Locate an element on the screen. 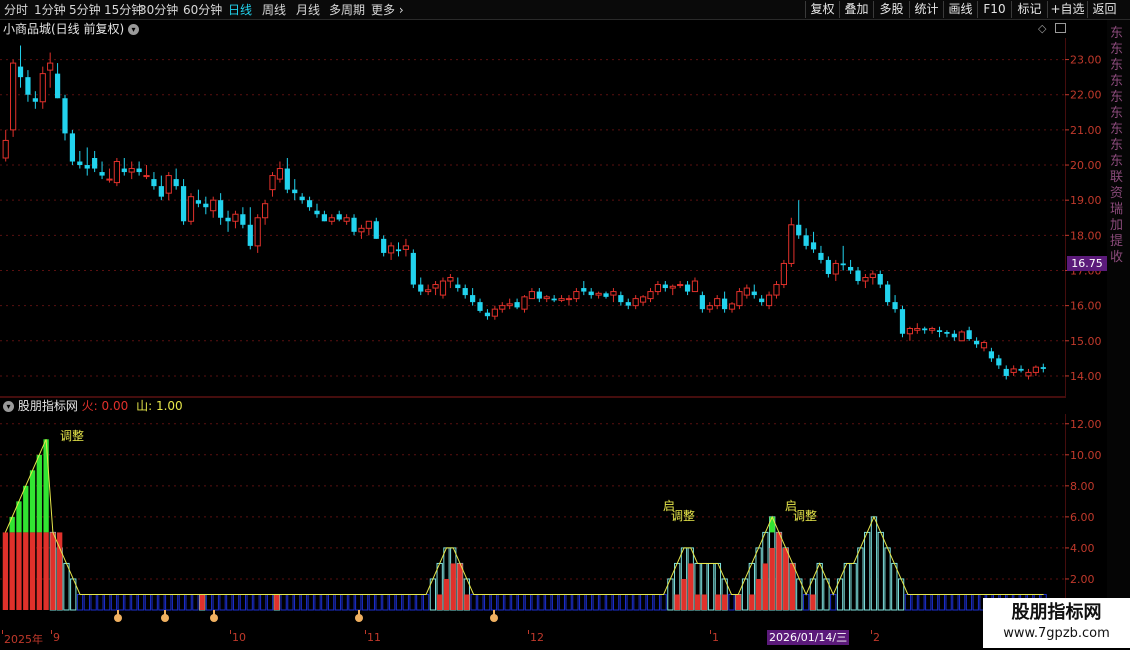  tool-button-1: 叠加 is located at coordinates (856, 9).